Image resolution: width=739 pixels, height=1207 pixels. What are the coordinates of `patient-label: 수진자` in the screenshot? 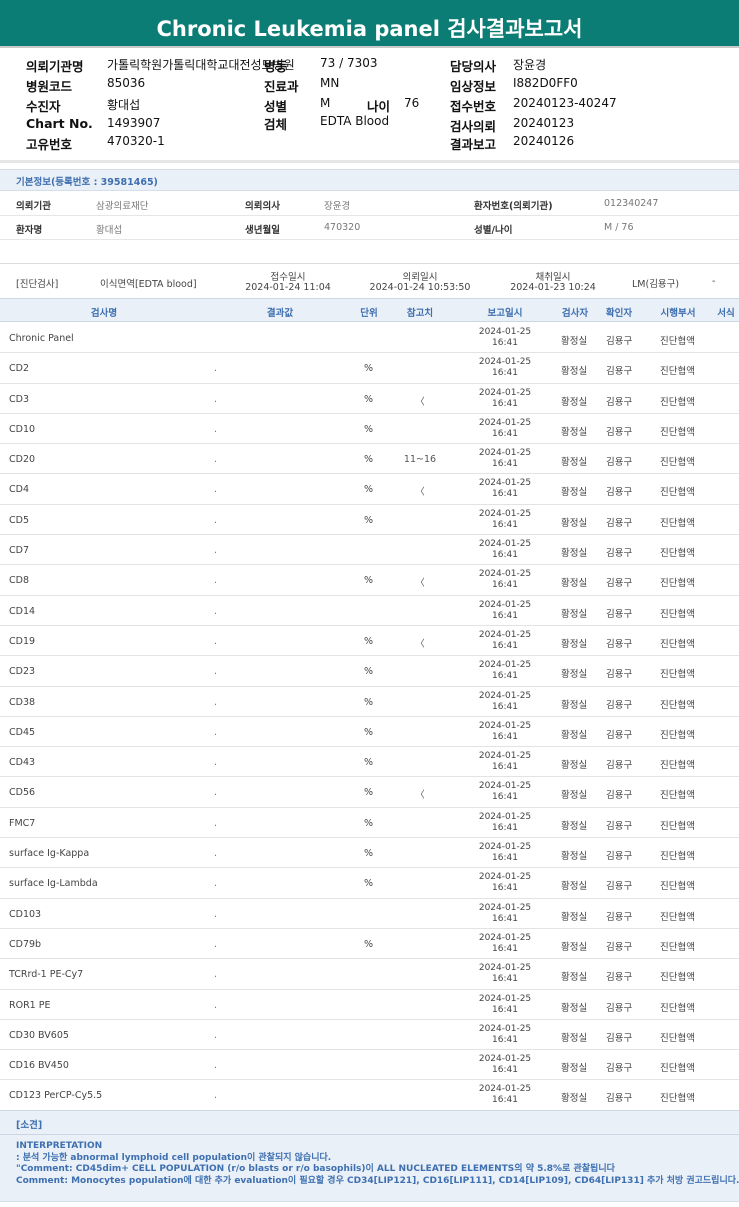 It's located at (43, 106).